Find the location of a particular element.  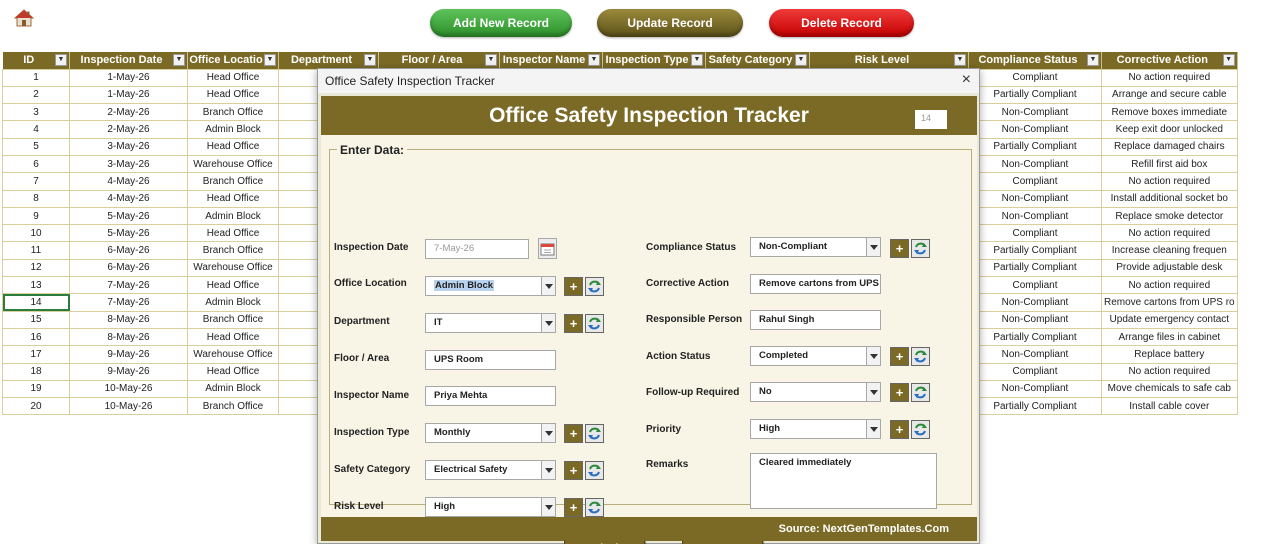

corrective-action-field: Remove cartons from UPS r is located at coordinates (815, 284).